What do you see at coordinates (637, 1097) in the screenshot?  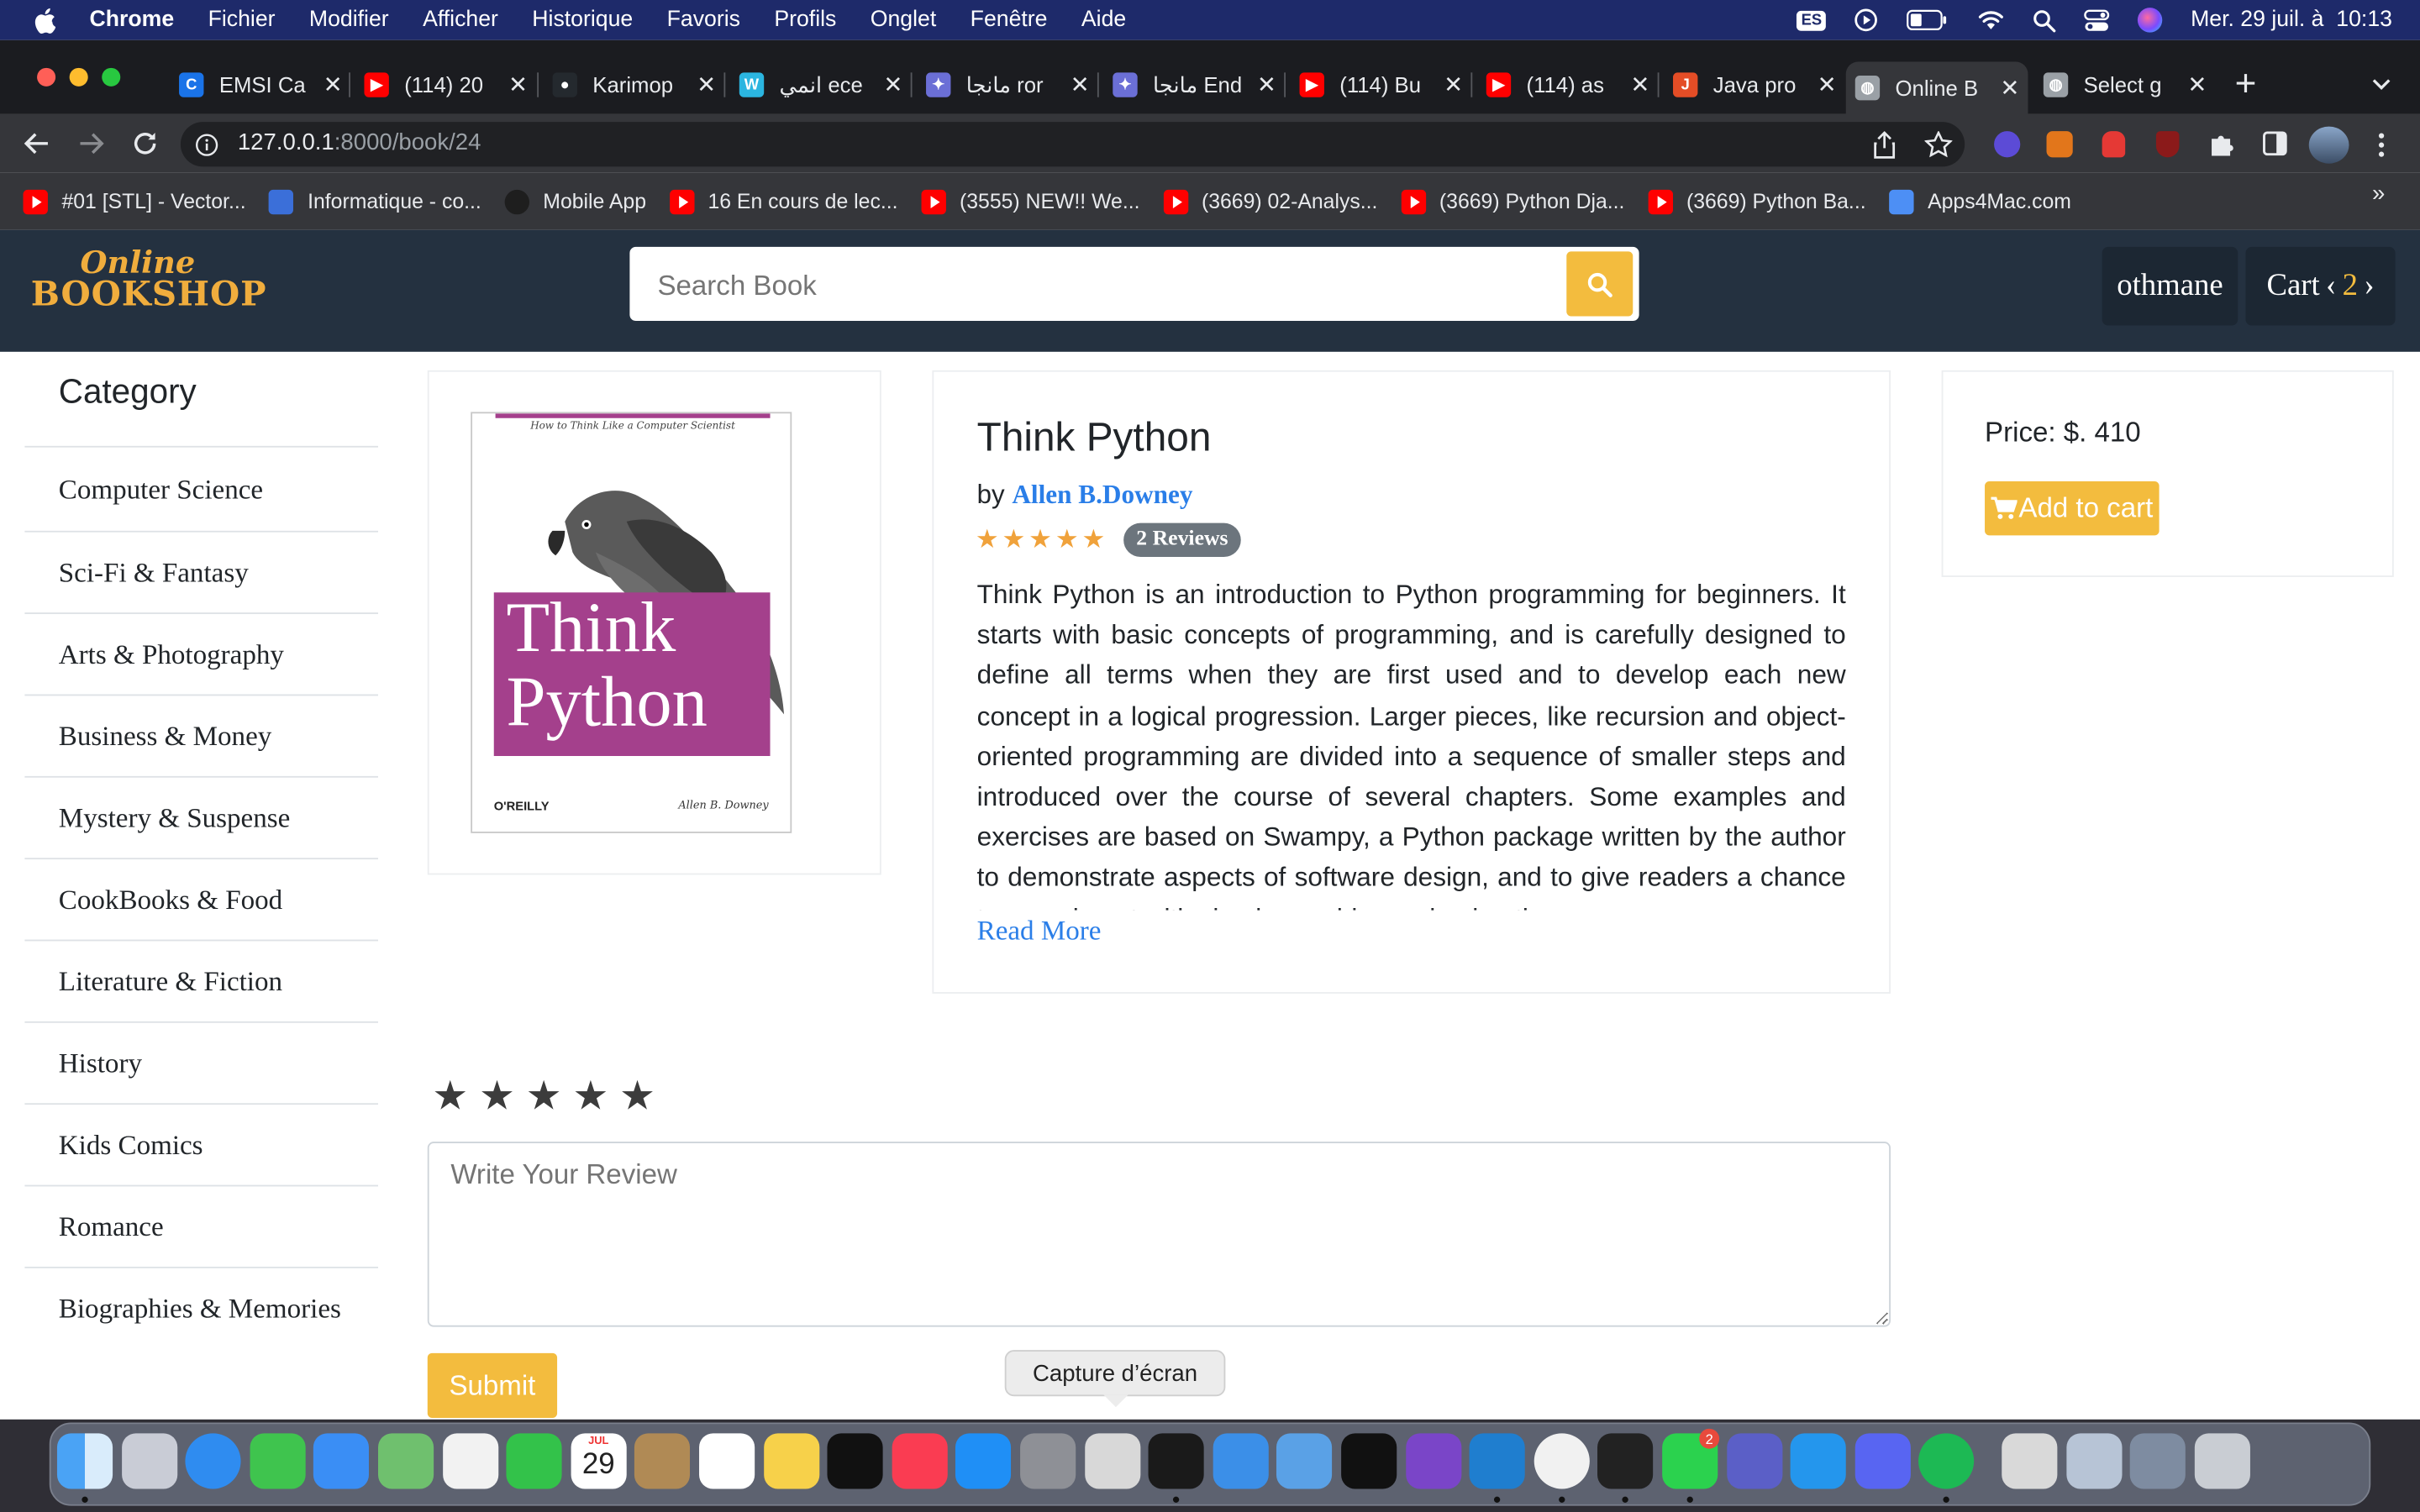 I see `rate-star-5-icon: ★` at bounding box center [637, 1097].